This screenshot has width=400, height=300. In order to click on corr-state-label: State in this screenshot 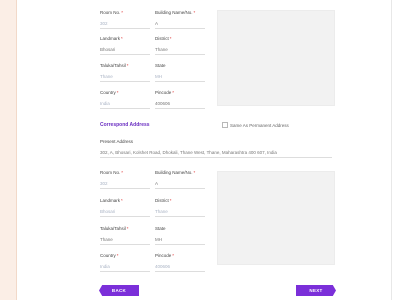, I will do `click(160, 228)`.